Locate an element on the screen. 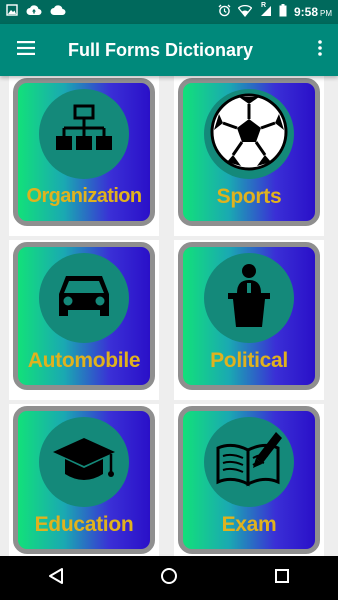 The image size is (338, 600). more-vert-icon is located at coordinates (320, 50).